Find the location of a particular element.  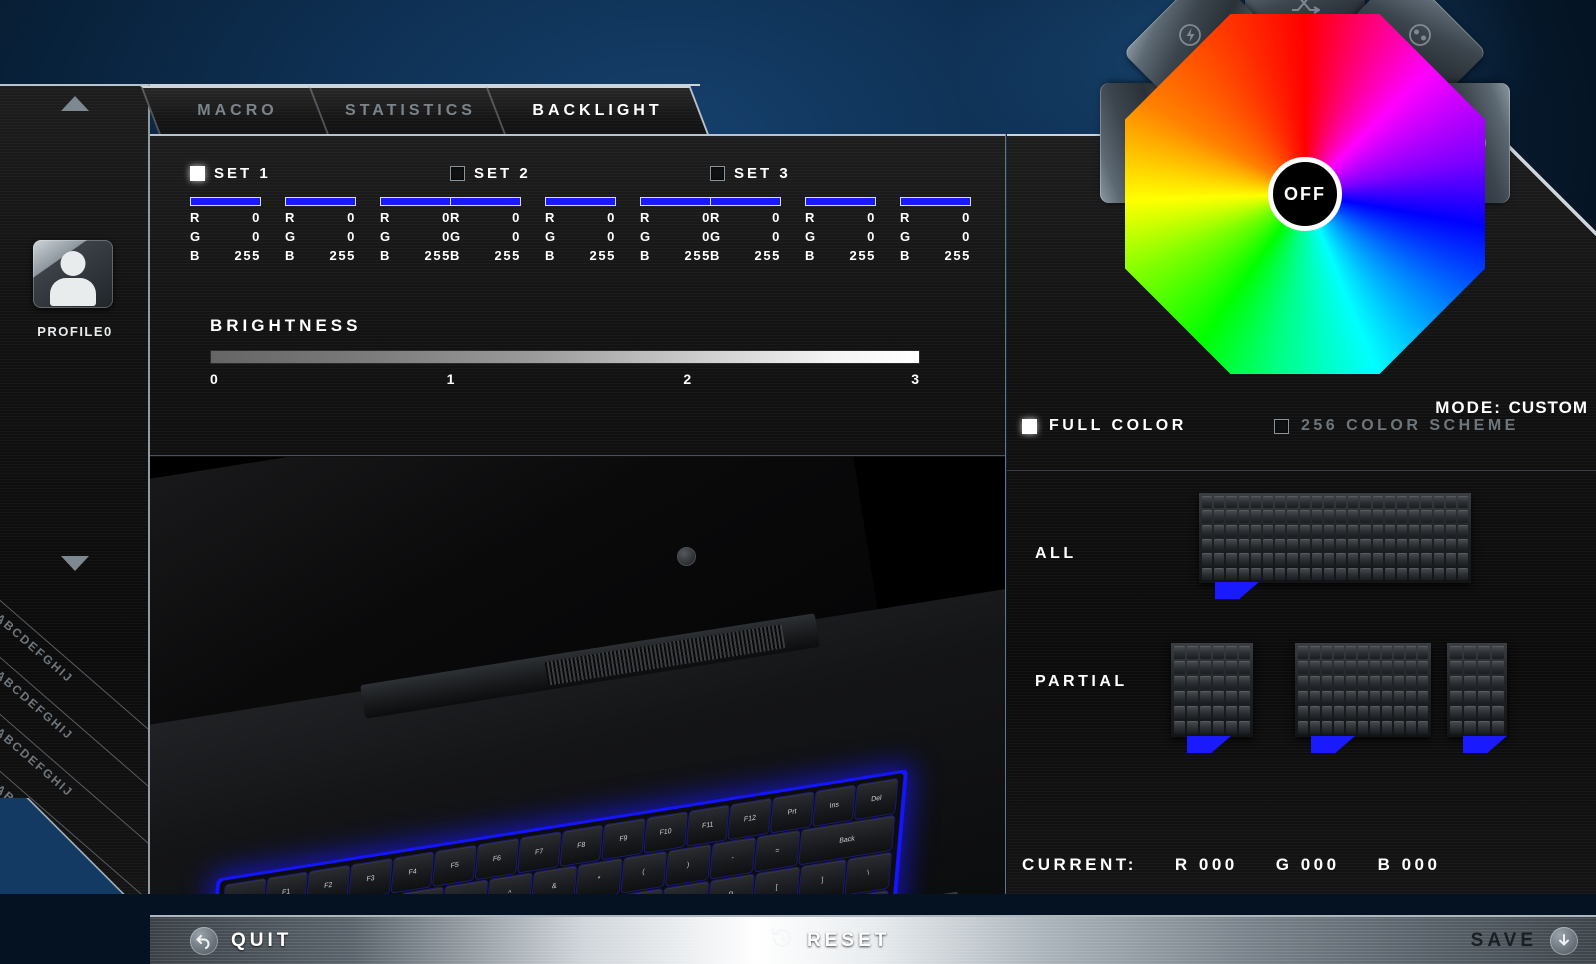

brightness-label: BRIGHTNESS is located at coordinates (286, 325).